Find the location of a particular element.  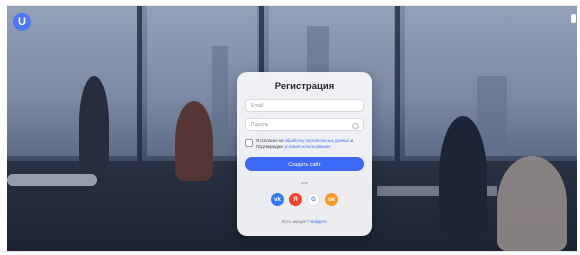

personal-data-link: обработку персональных данных is located at coordinates (317, 140).